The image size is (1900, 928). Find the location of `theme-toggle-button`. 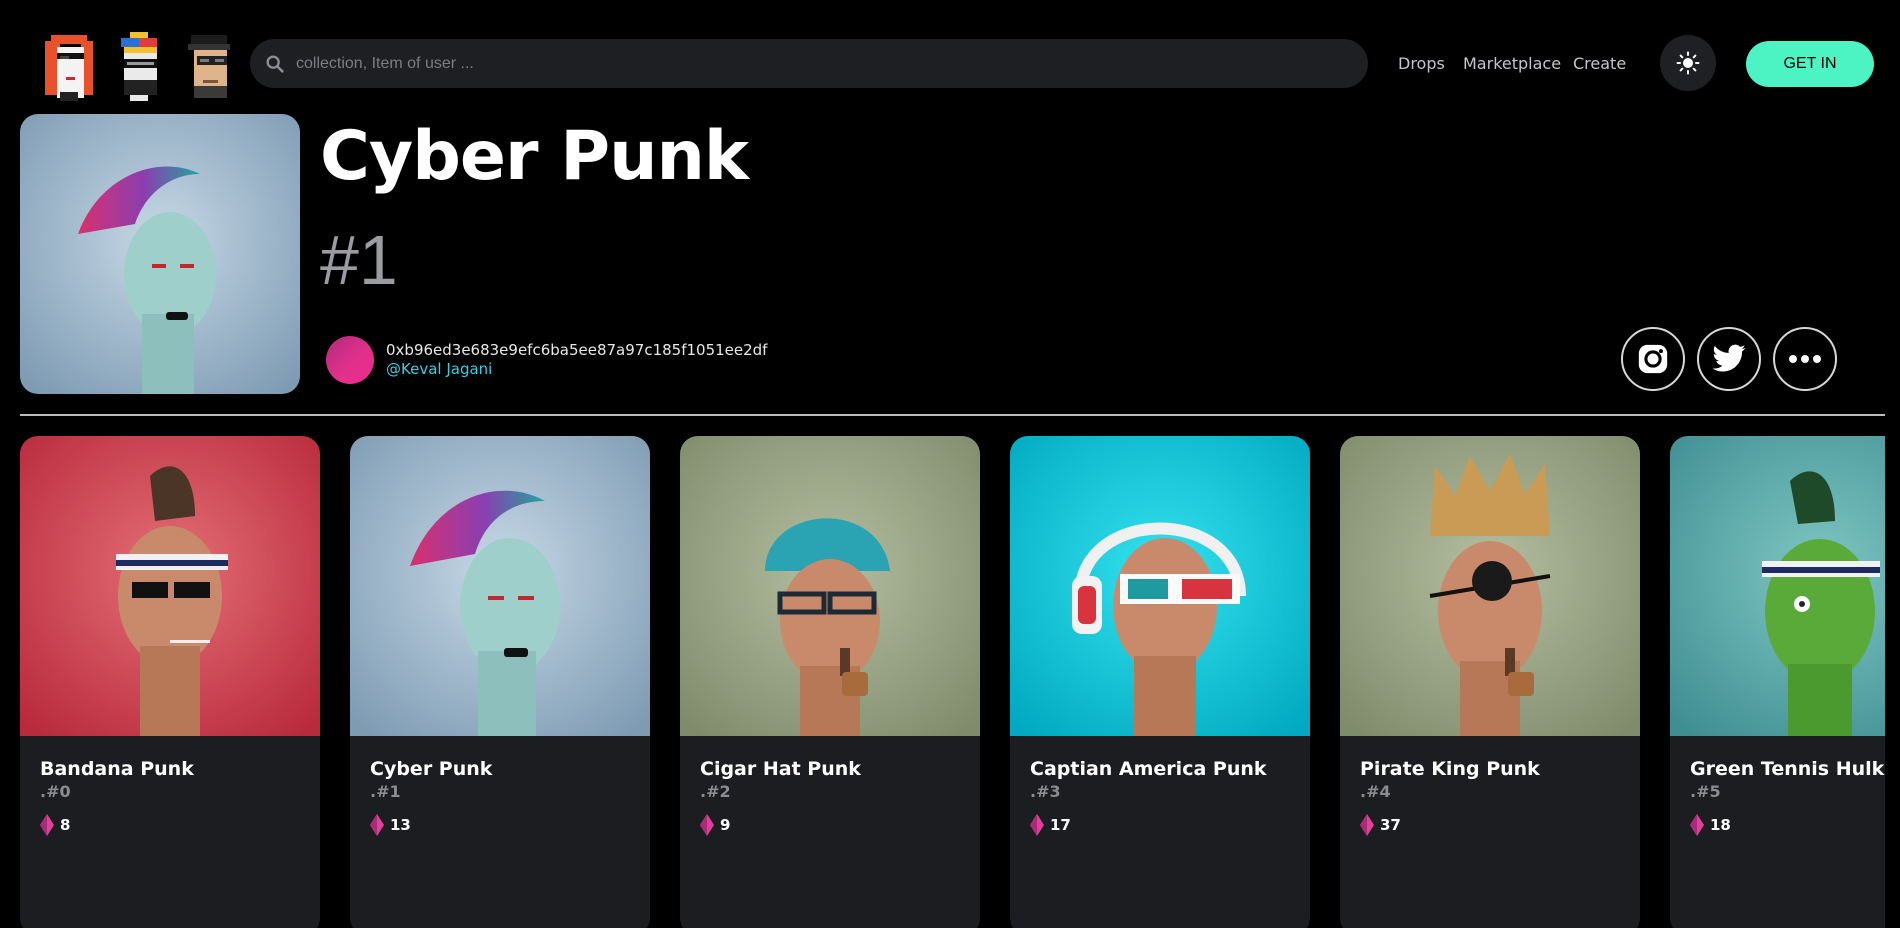

theme-toggle-button is located at coordinates (1688, 63).